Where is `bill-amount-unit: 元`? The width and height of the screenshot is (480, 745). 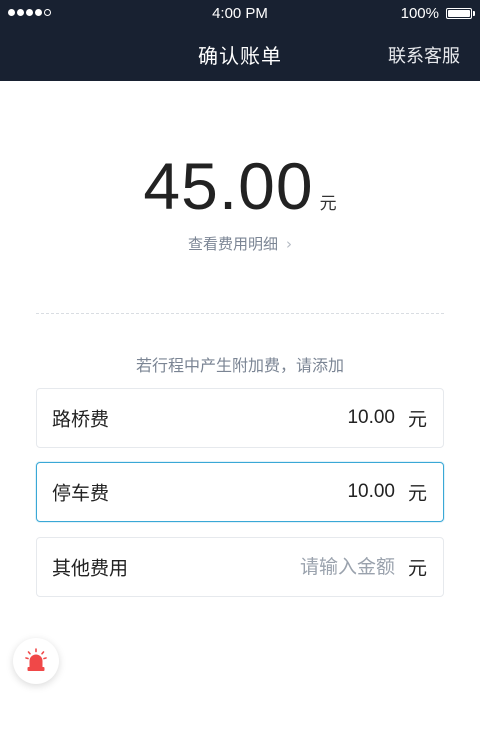 bill-amount-unit: 元 is located at coordinates (328, 204).